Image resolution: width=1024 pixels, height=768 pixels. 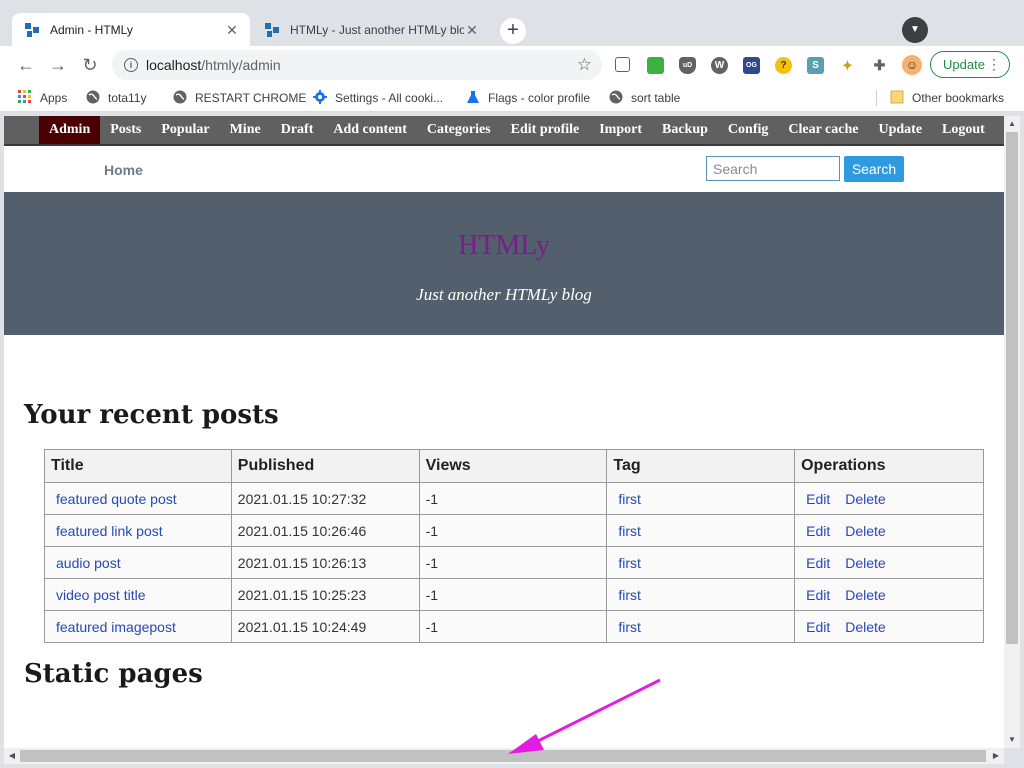 I want to click on og-extension-icon: OG, so click(x=751, y=65).